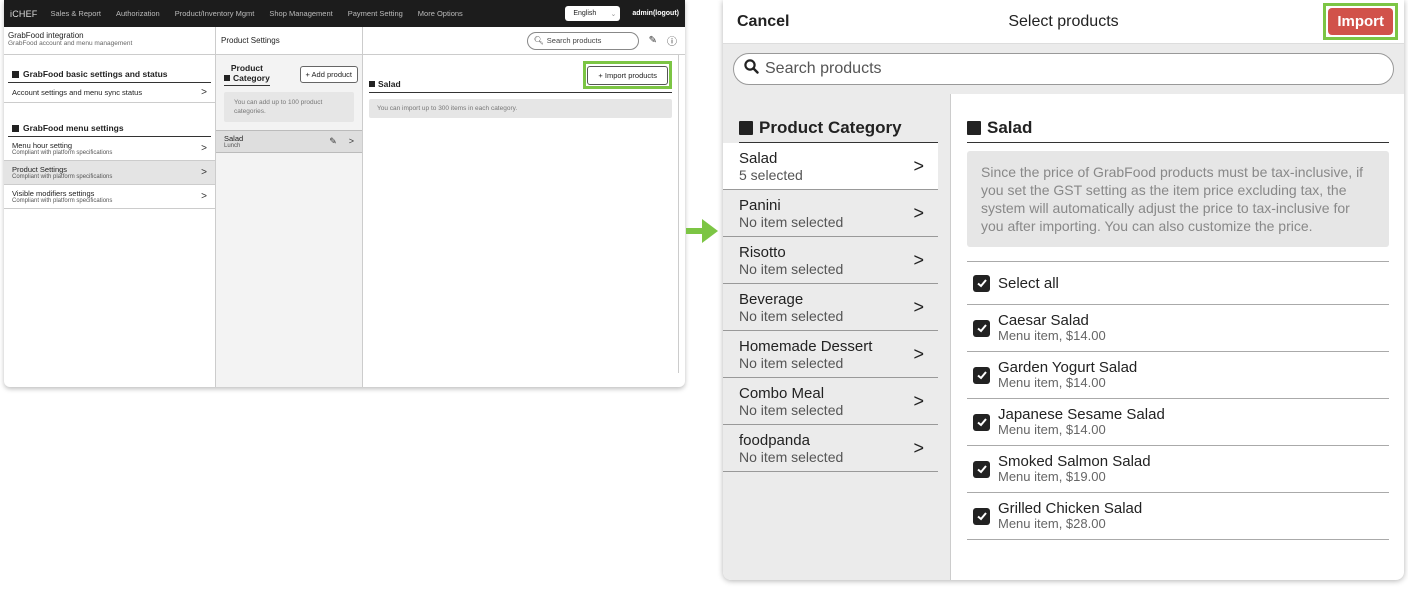  I want to click on language-select: English ⌄, so click(593, 13).